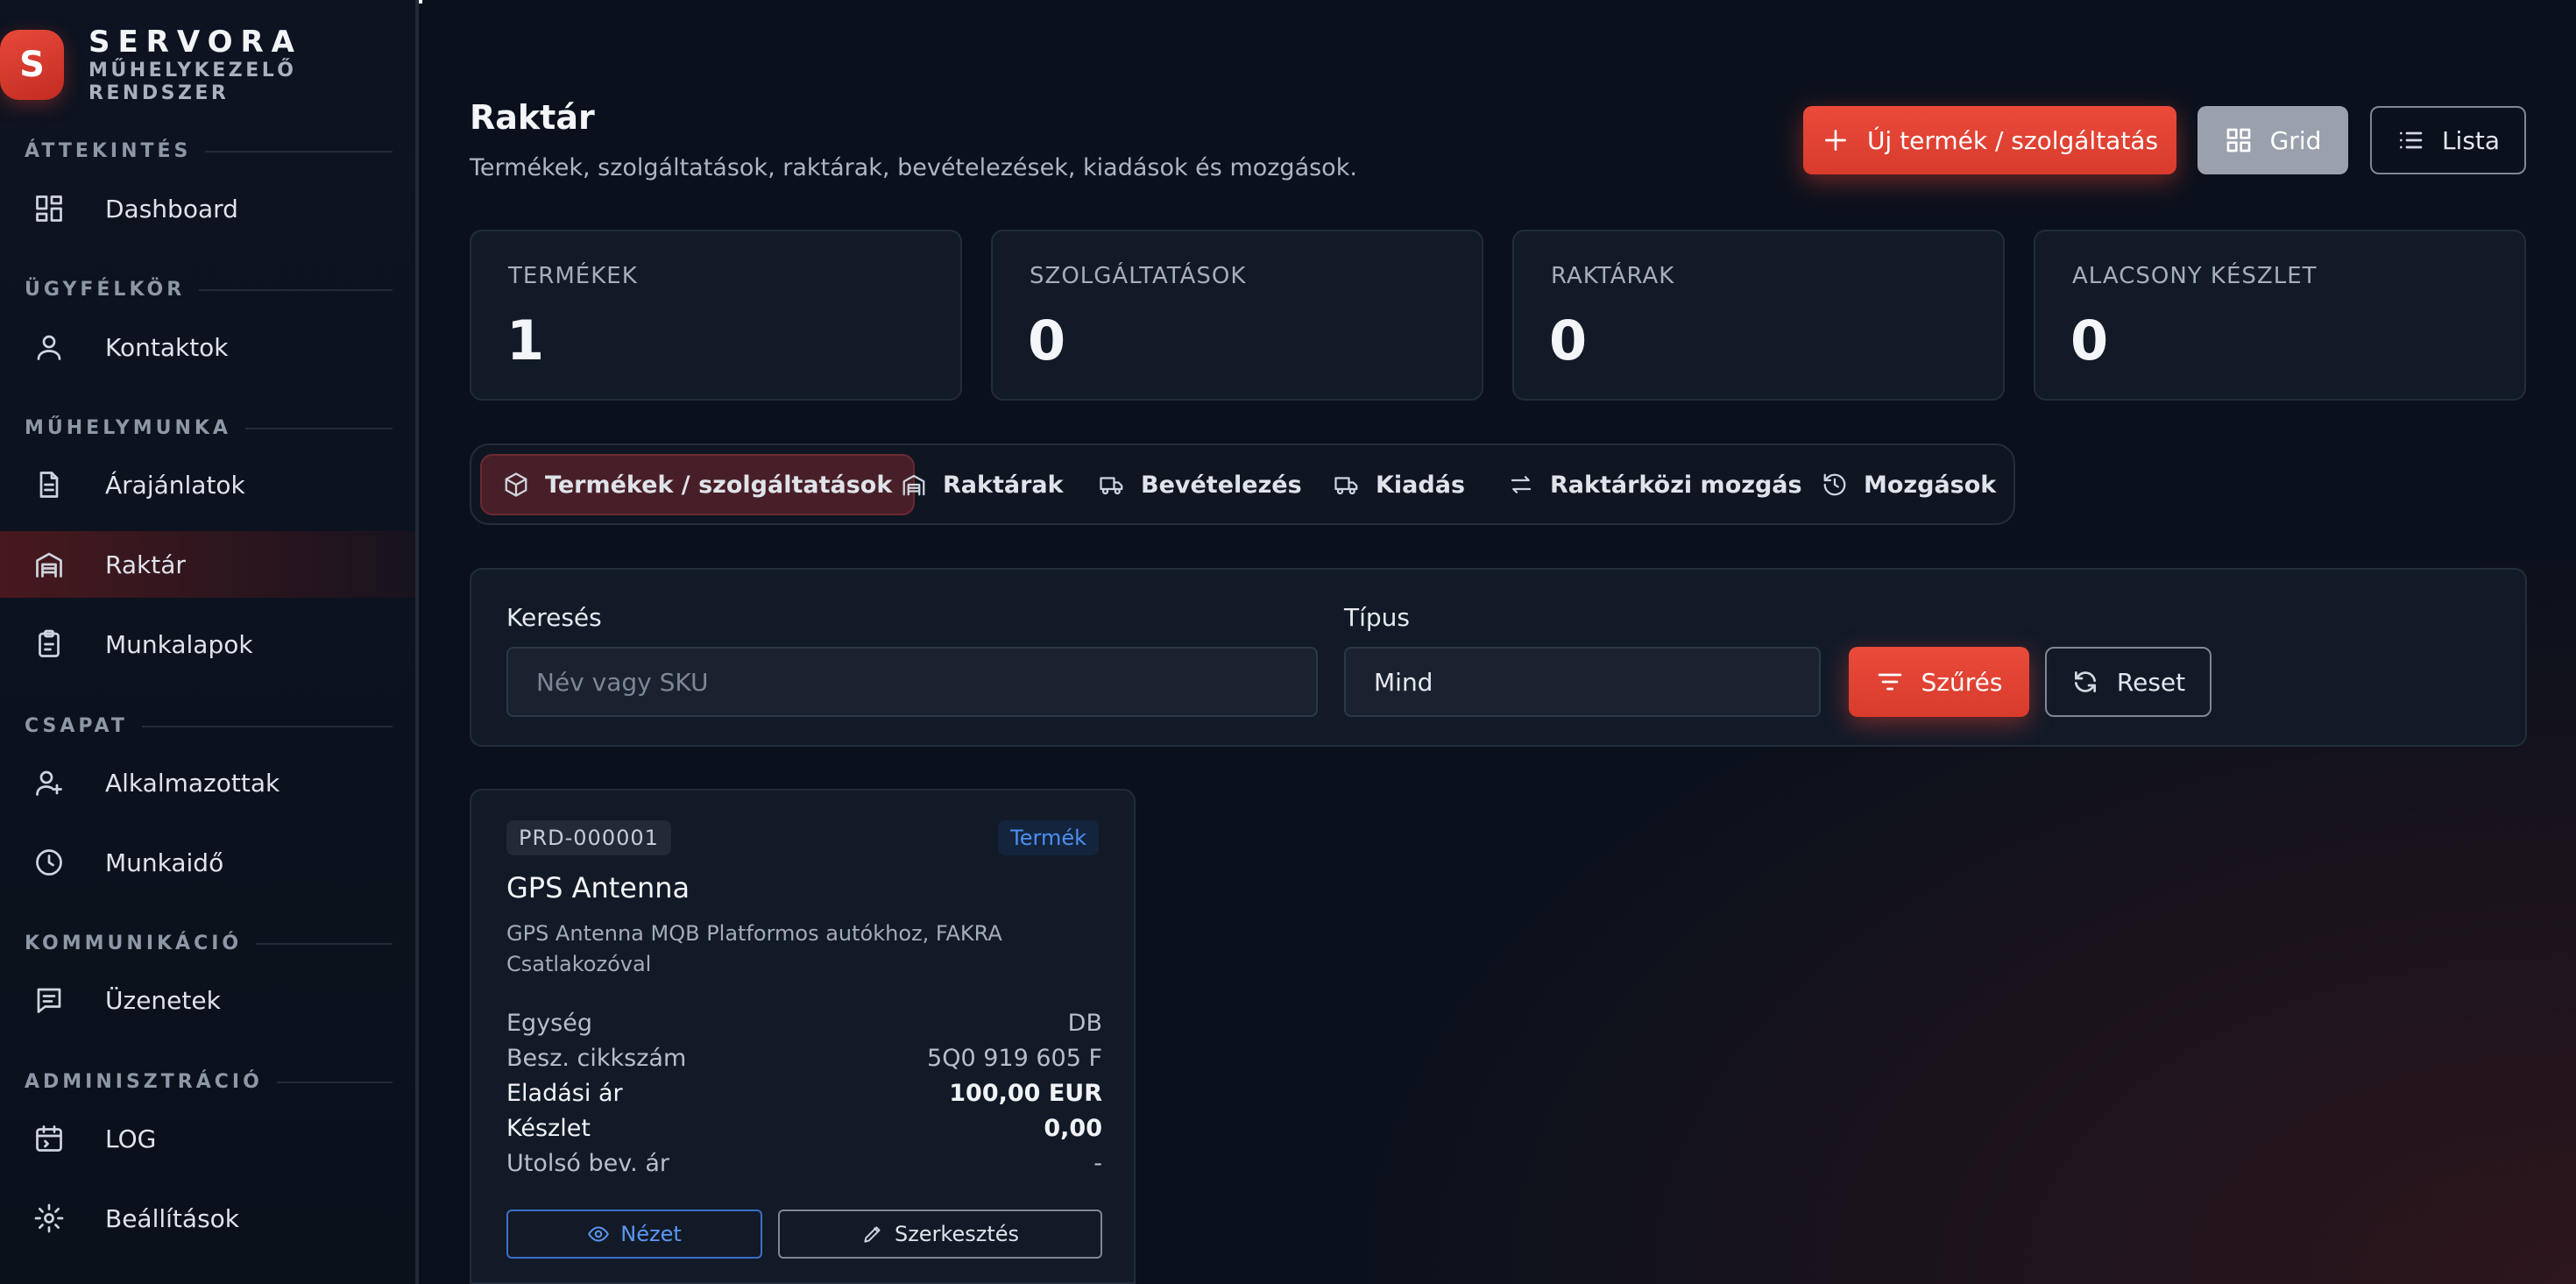  I want to click on sidebar-item-messages: Üzenetek, so click(207, 1000).